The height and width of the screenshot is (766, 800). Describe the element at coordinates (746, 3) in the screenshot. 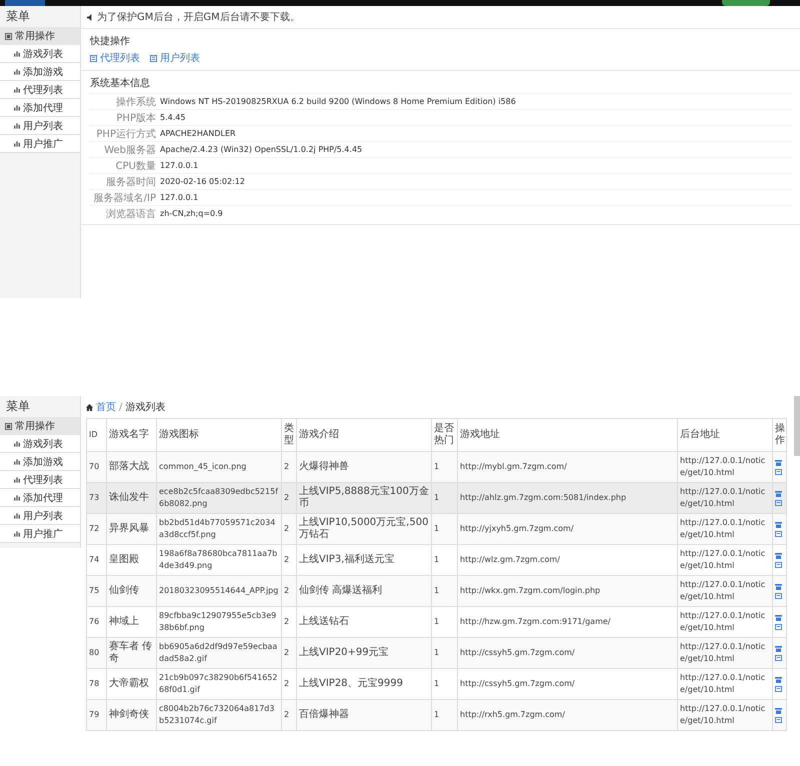

I see `menu-tab` at that location.